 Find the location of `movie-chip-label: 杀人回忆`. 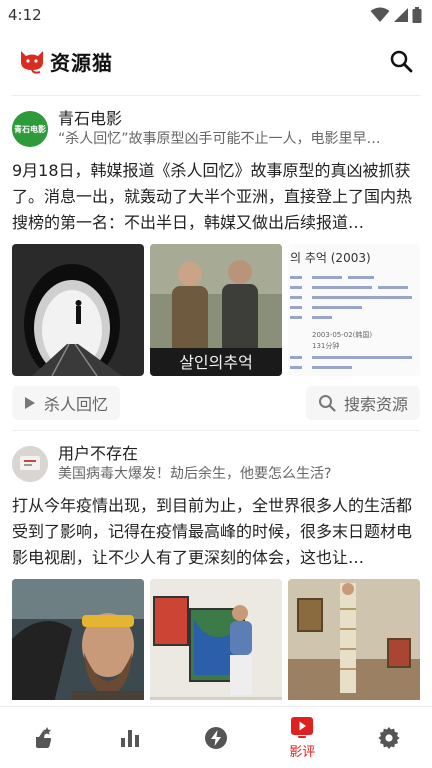

movie-chip-label: 杀人回忆 is located at coordinates (76, 404).